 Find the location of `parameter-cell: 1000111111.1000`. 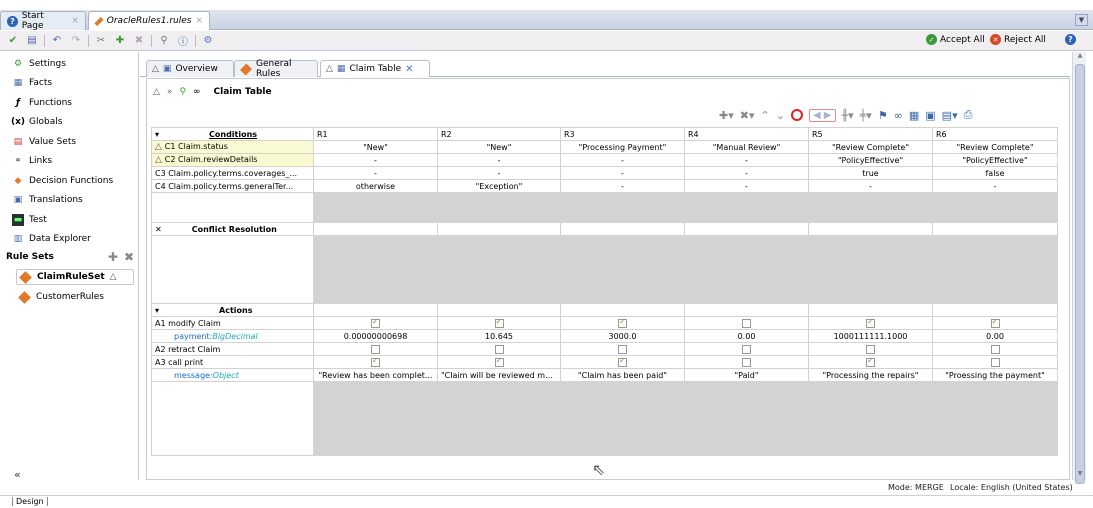

parameter-cell: 1000111111.1000 is located at coordinates (870, 336).